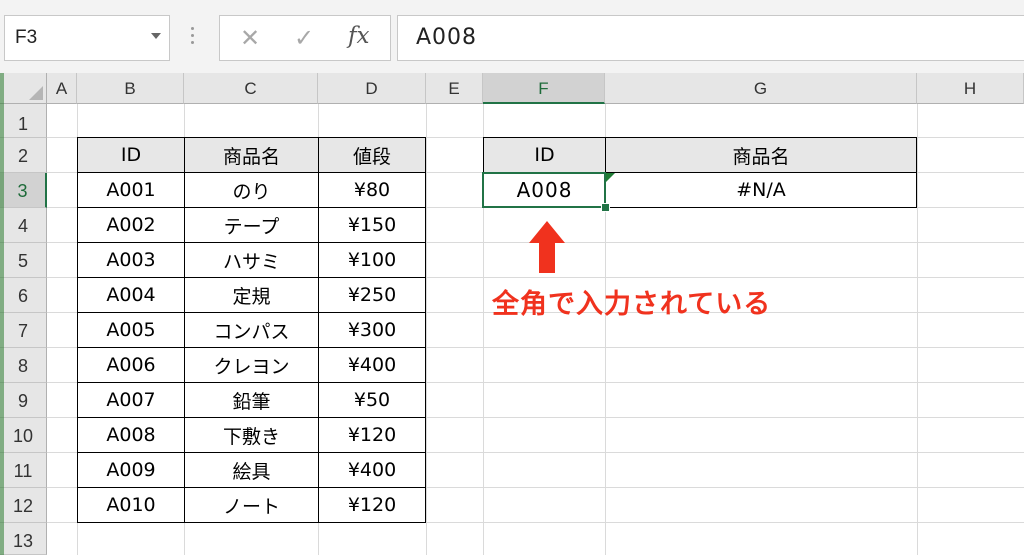 The image size is (1024, 560). I want to click on row-header-12: 12, so click(23, 505).